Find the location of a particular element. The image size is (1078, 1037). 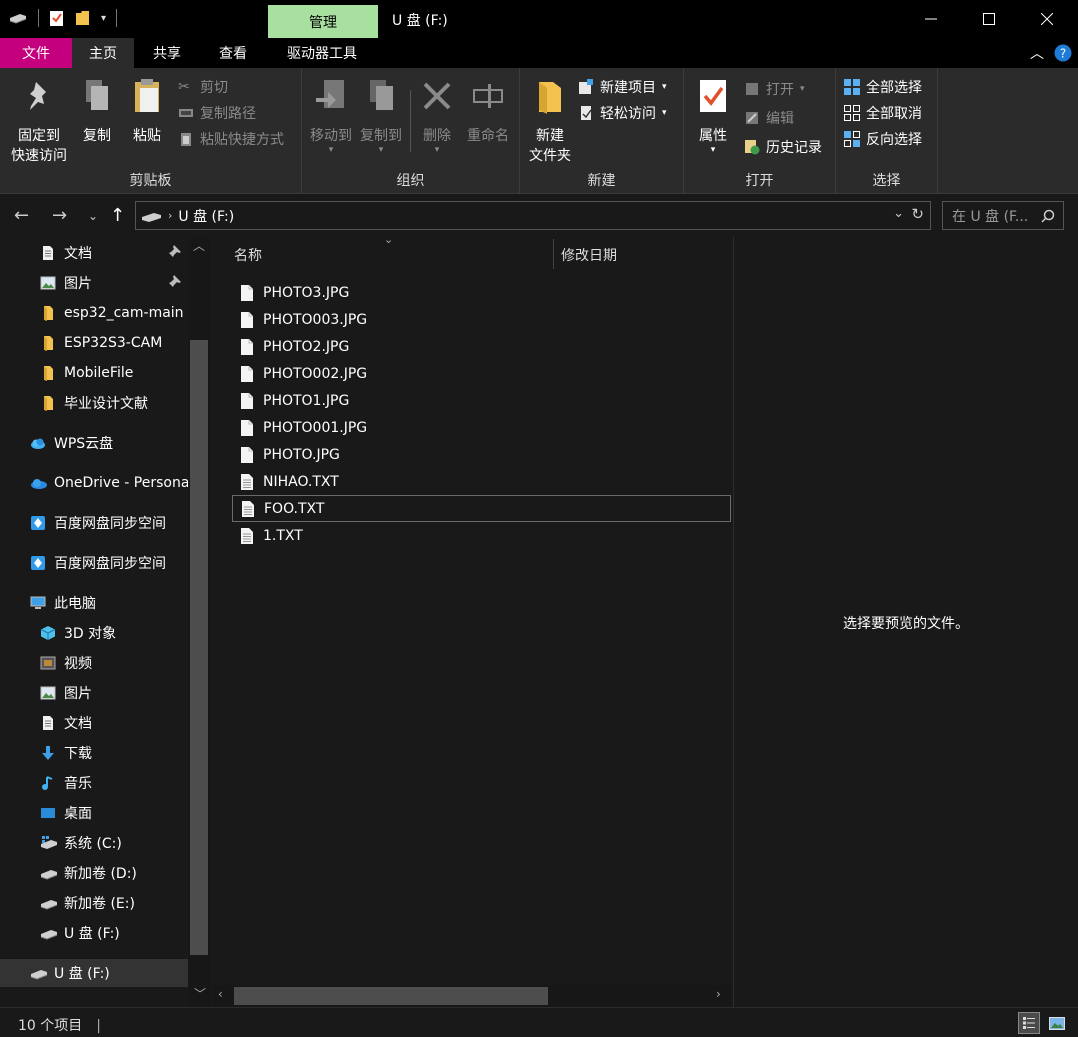

maximize-button is located at coordinates (989, 19).